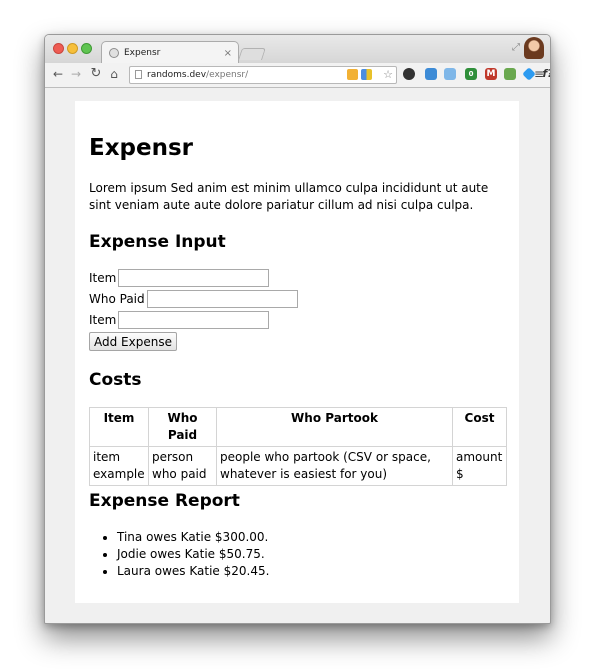 The image size is (600, 671). I want to click on item-row-second: Item, so click(179, 320).